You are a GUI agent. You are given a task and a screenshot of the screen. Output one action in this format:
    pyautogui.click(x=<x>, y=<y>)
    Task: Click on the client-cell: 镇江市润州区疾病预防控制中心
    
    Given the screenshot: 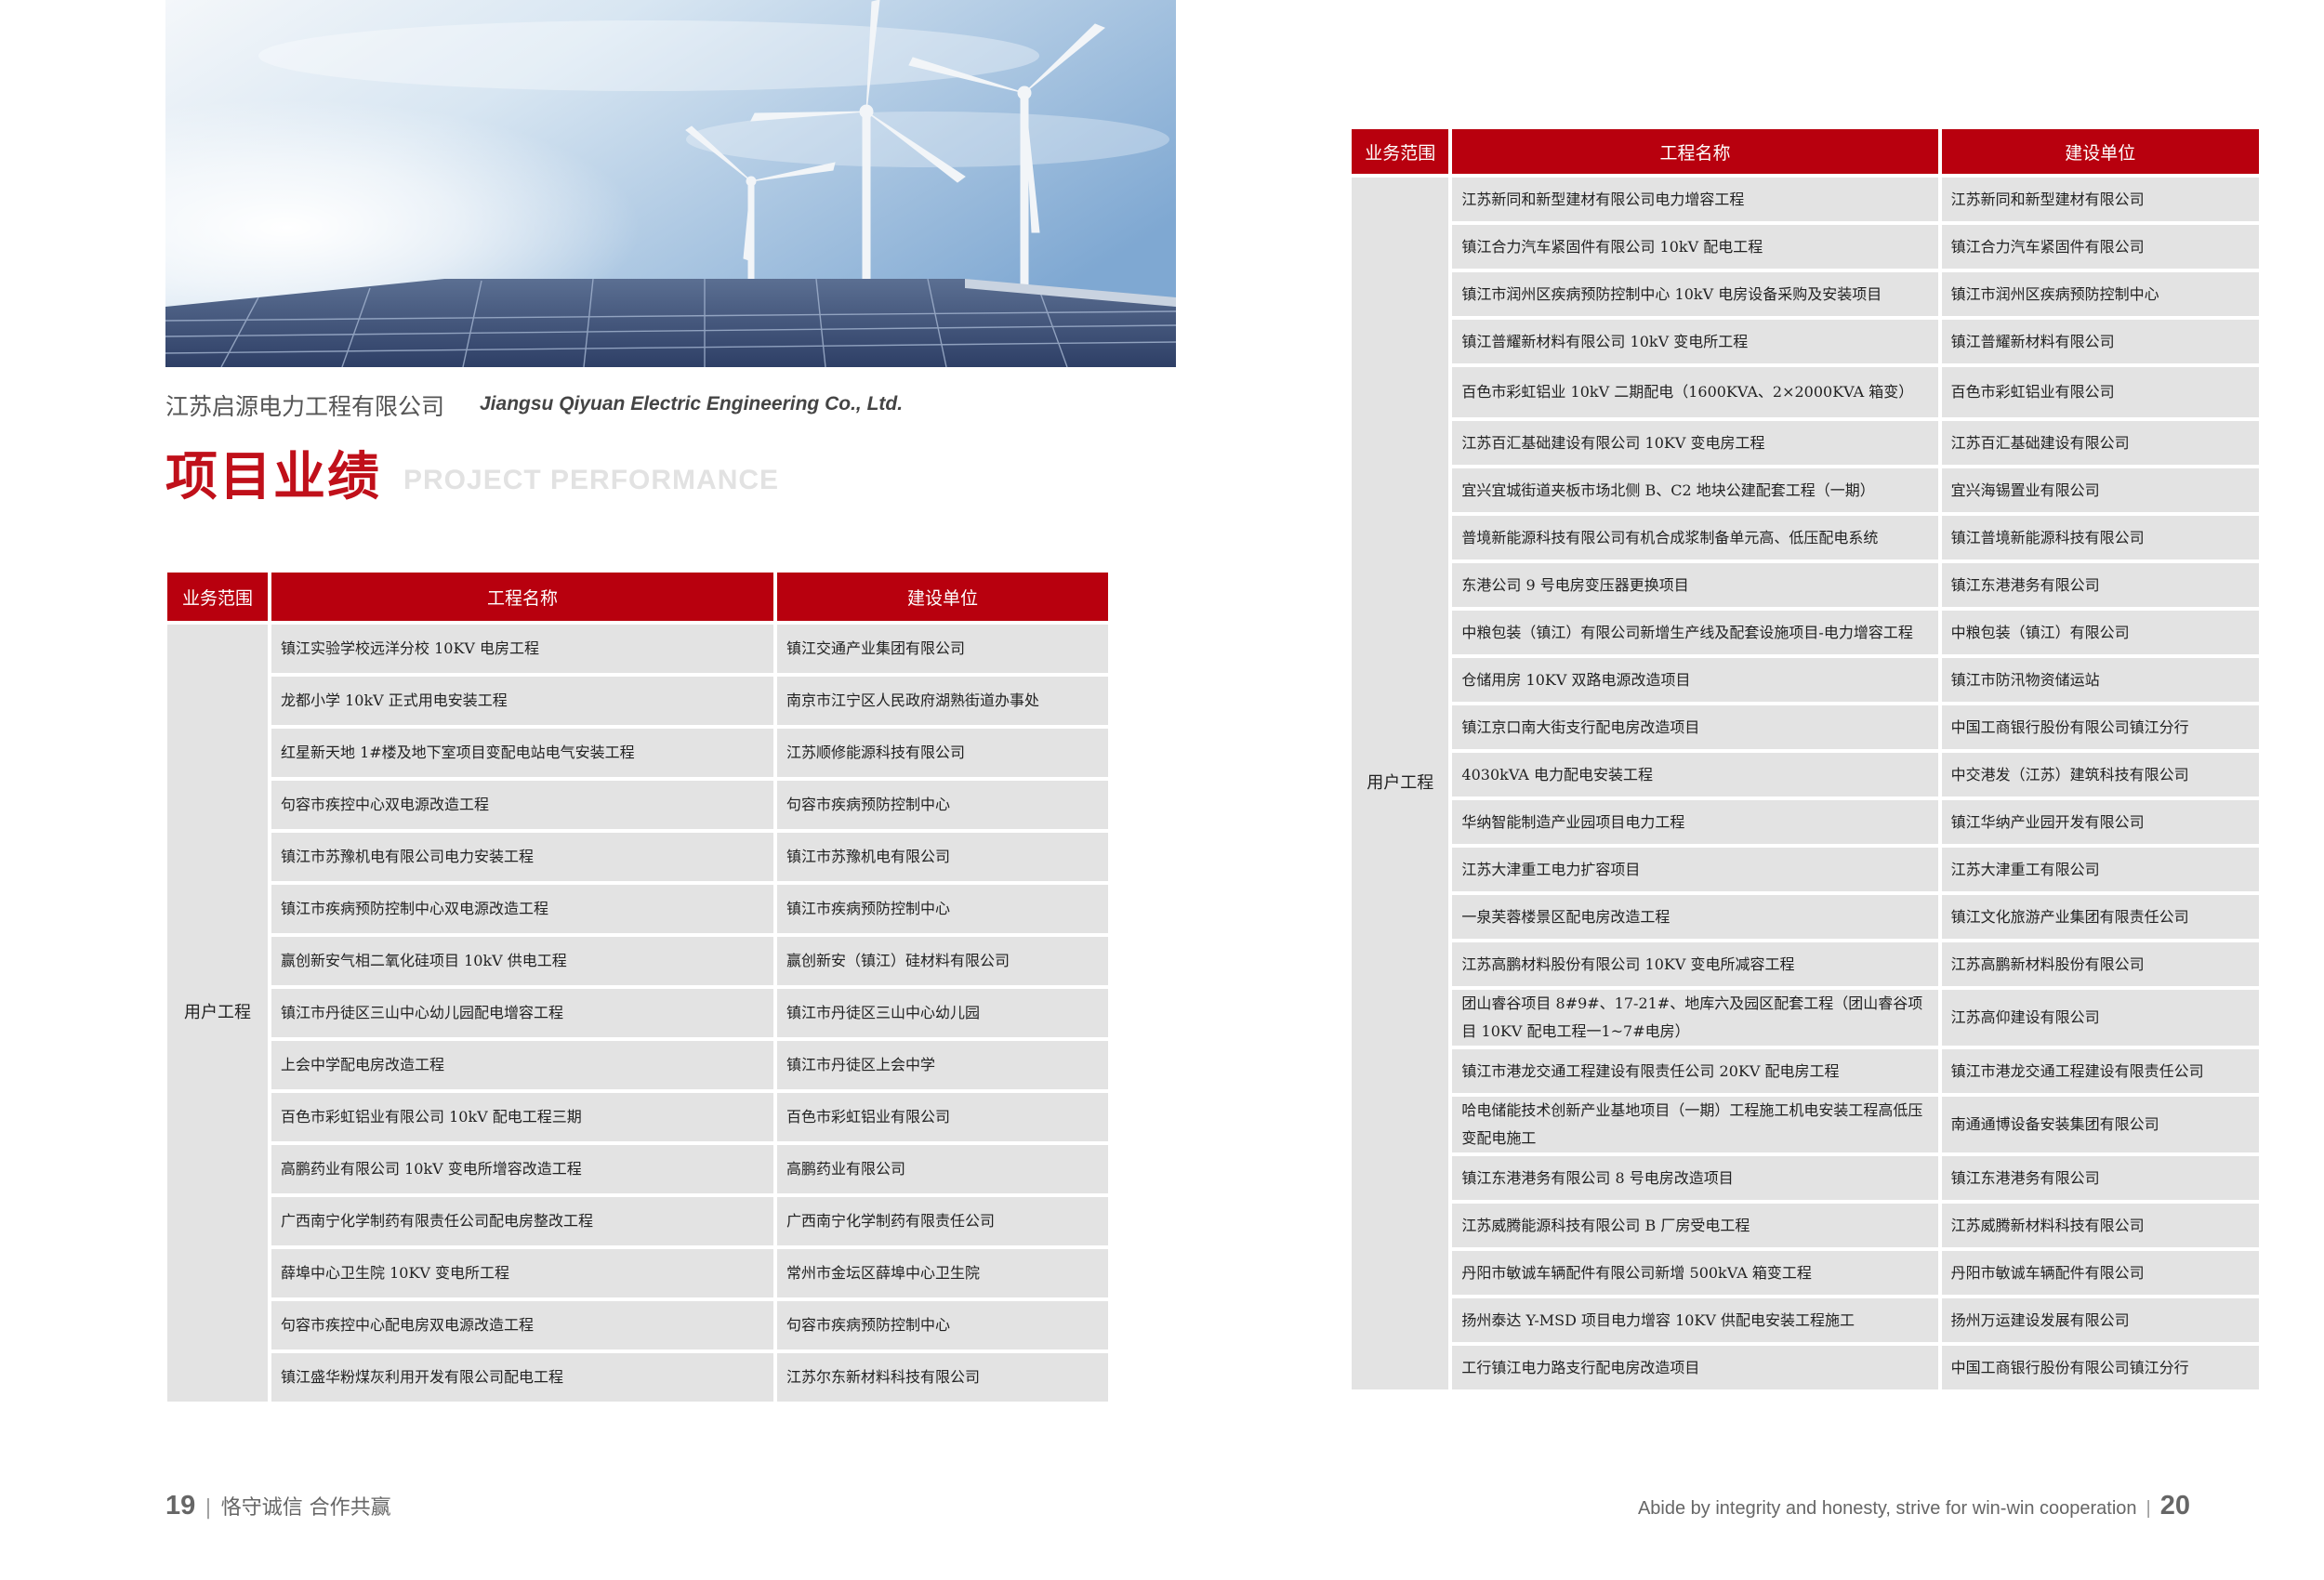 What is the action you would take?
    pyautogui.click(x=2100, y=294)
    